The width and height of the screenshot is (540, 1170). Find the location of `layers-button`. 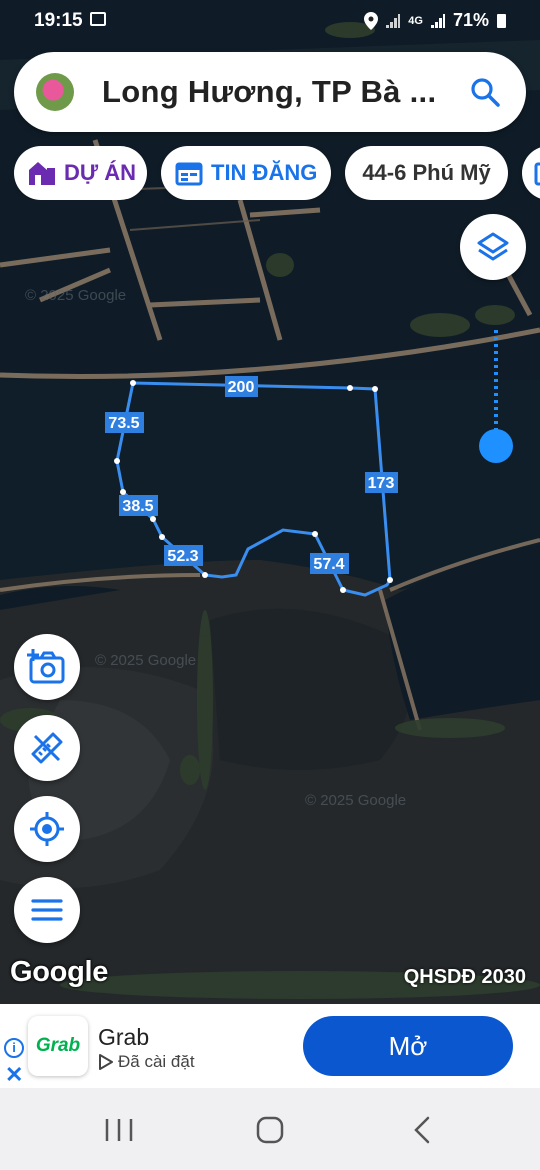

layers-button is located at coordinates (493, 247).